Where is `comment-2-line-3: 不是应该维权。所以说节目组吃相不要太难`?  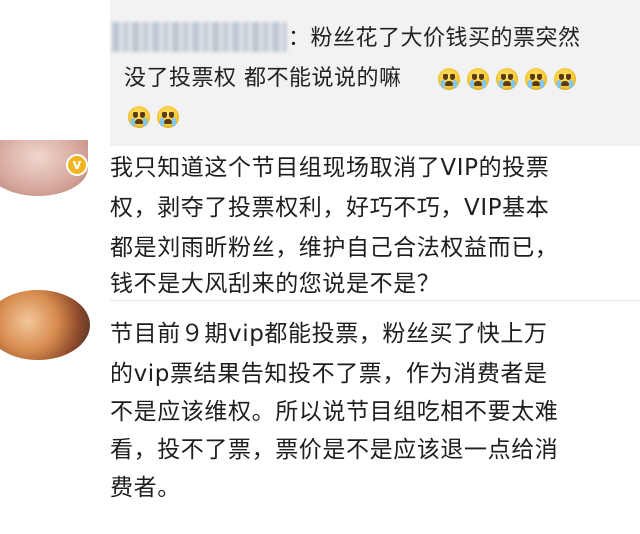
comment-2-line-3: 不是应该维权。所以说节目组吃相不要太难 is located at coordinates (334, 412).